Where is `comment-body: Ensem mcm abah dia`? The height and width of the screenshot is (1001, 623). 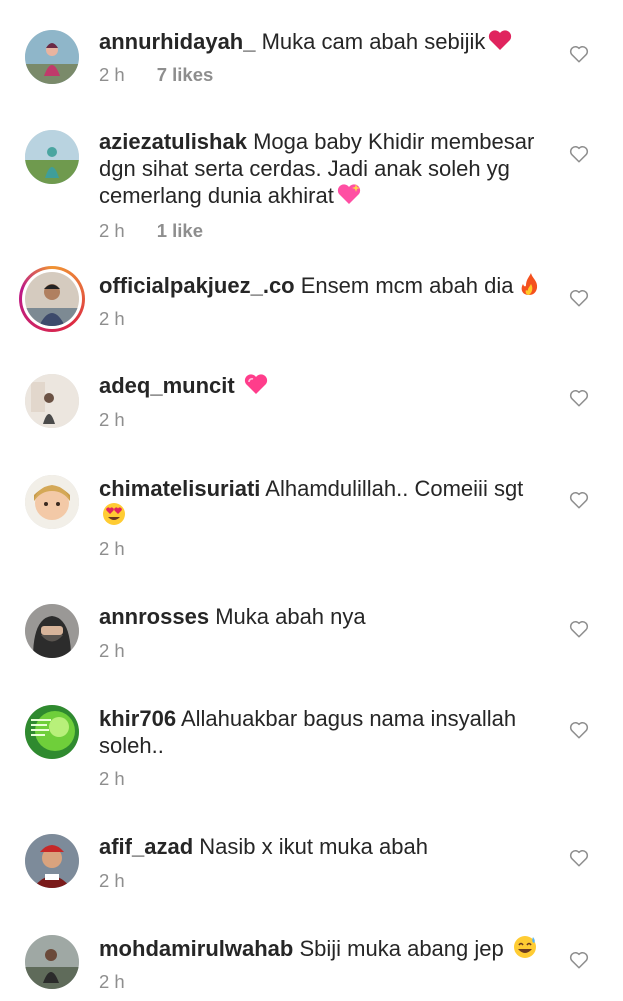
comment-body: Ensem mcm abah dia is located at coordinates (407, 285).